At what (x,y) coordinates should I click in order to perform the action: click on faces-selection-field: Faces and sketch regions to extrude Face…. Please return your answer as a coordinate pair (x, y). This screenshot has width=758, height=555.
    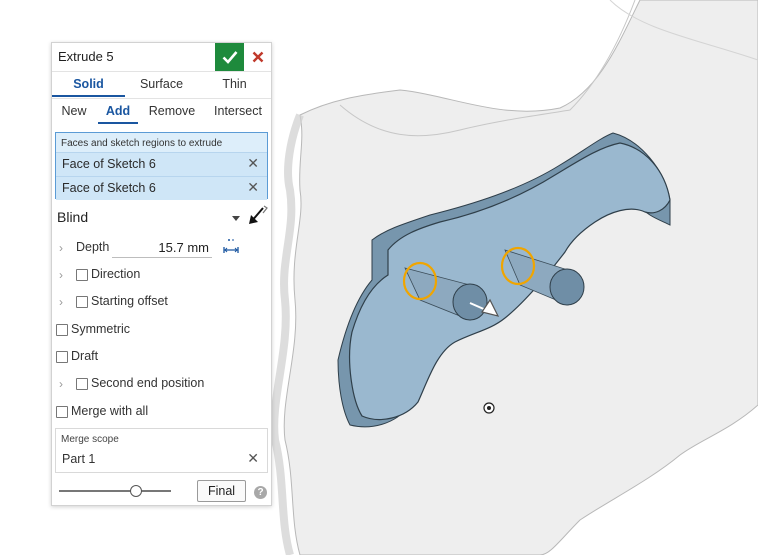
    Looking at the image, I should click on (161, 166).